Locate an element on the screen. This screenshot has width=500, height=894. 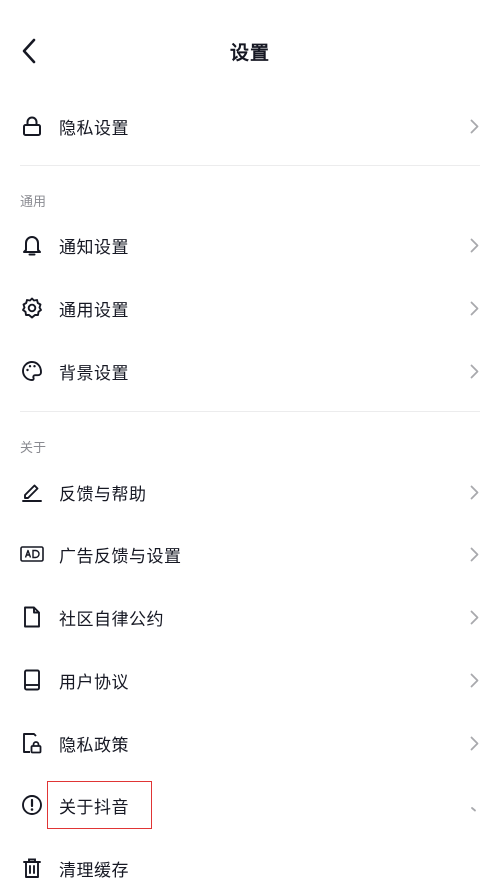
page-title: 设置 is located at coordinates (249, 53).